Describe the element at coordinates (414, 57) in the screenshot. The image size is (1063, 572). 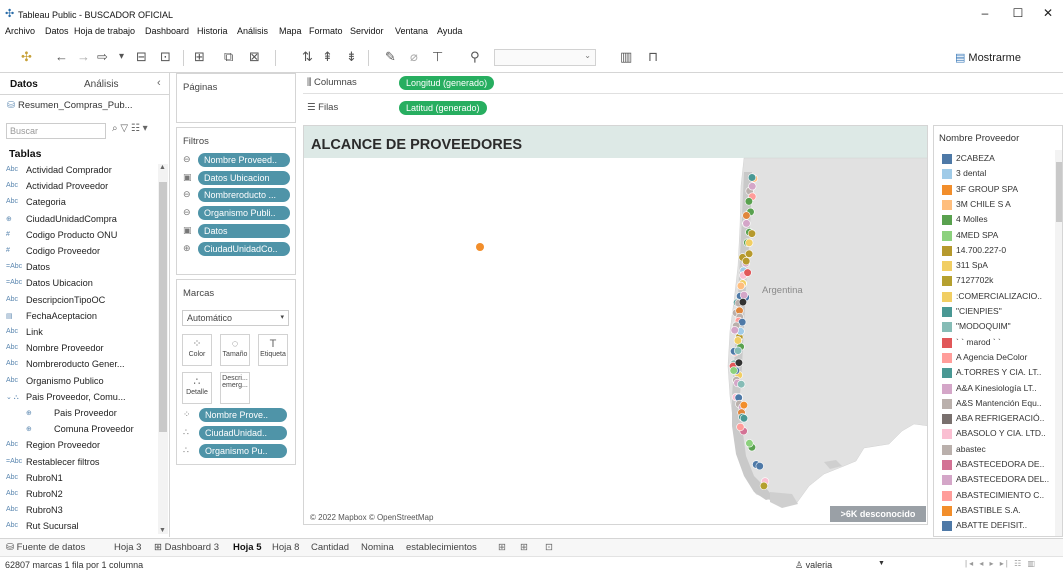
I see `group-icon: ⌀` at that location.